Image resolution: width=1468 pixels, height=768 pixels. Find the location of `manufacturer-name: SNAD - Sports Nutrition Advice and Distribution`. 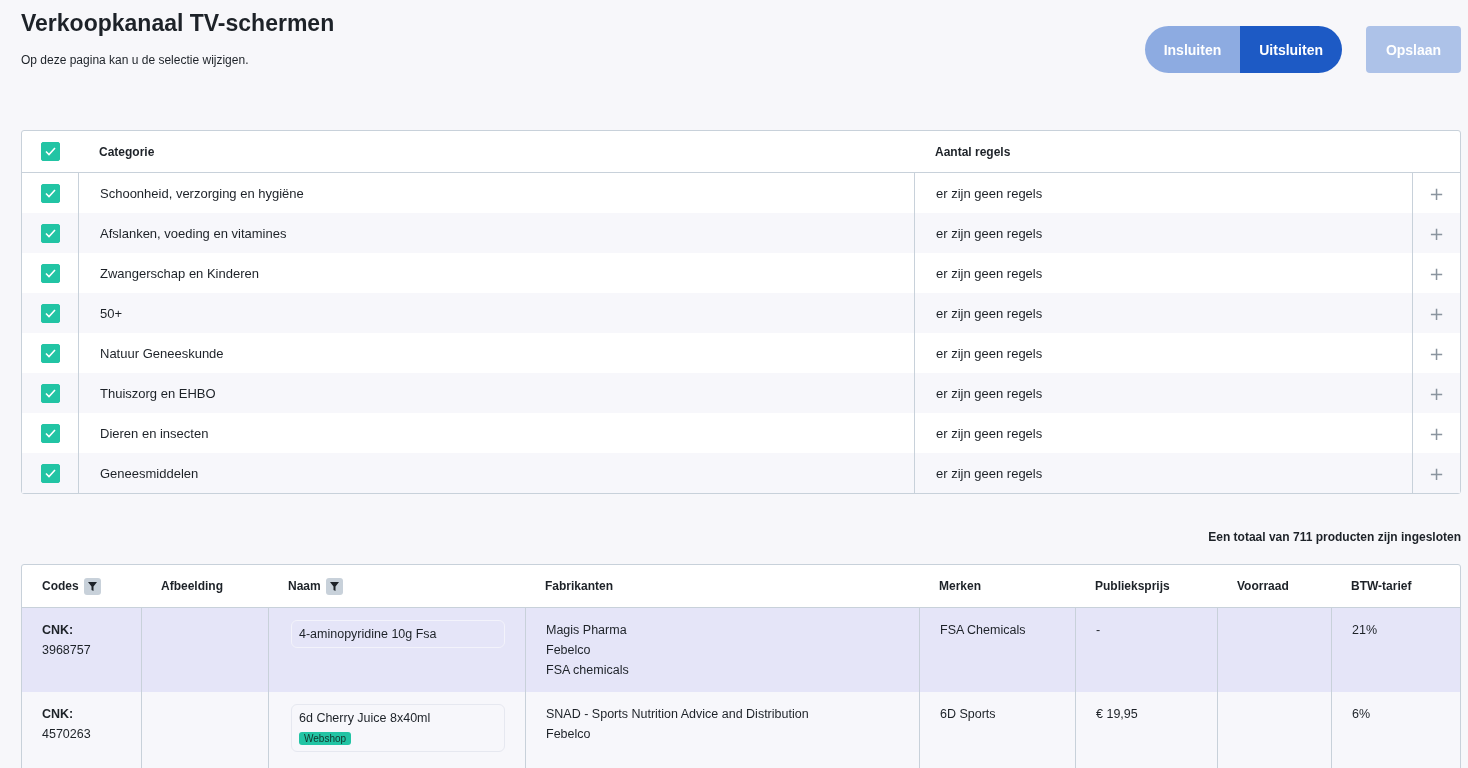

manufacturer-name: SNAD - Sports Nutrition Advice and Distribution is located at coordinates (678, 714).